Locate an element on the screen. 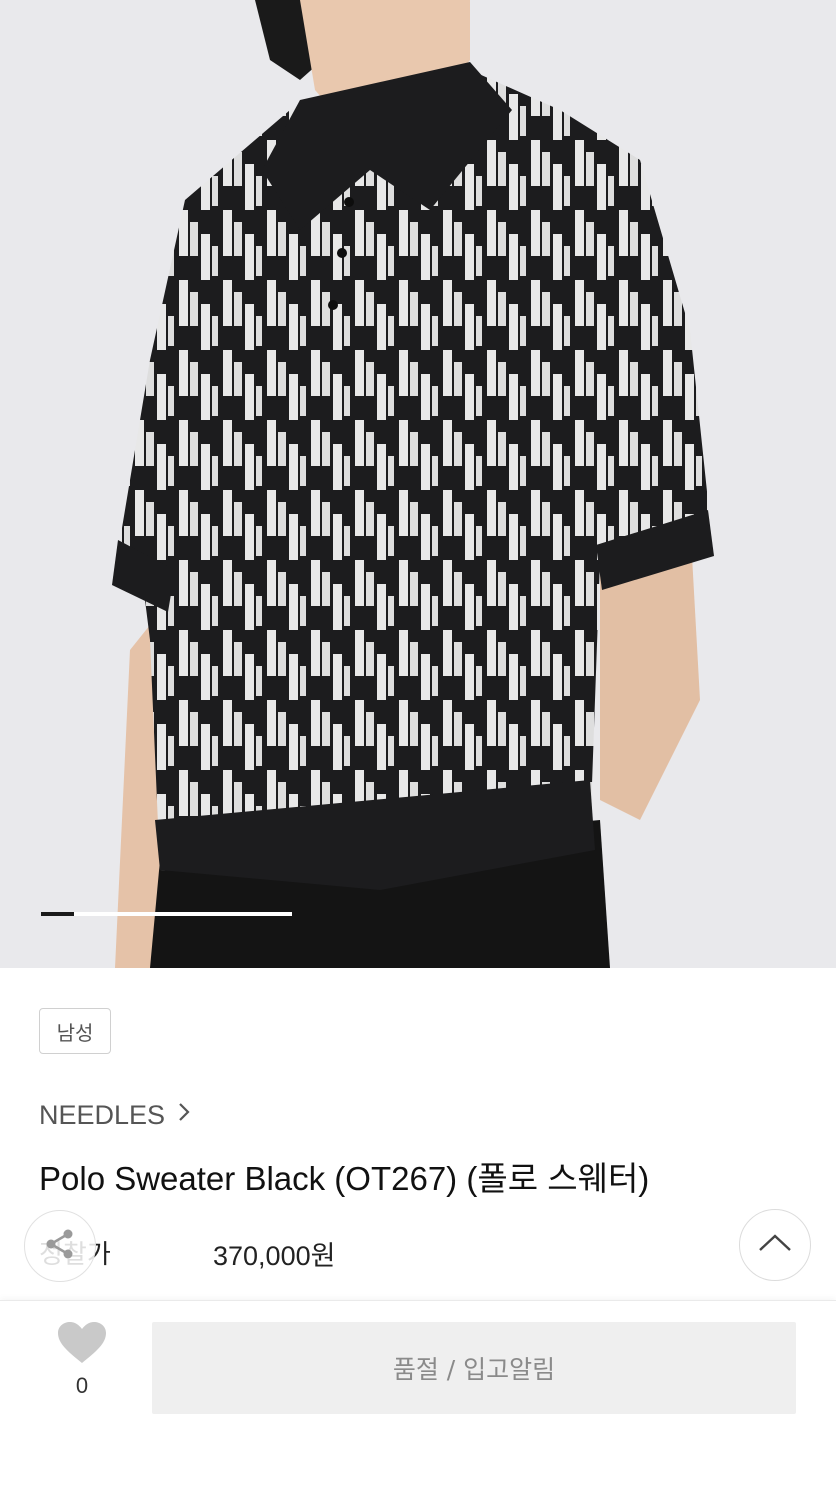  like-count: 0 is located at coordinates (82, 1385).